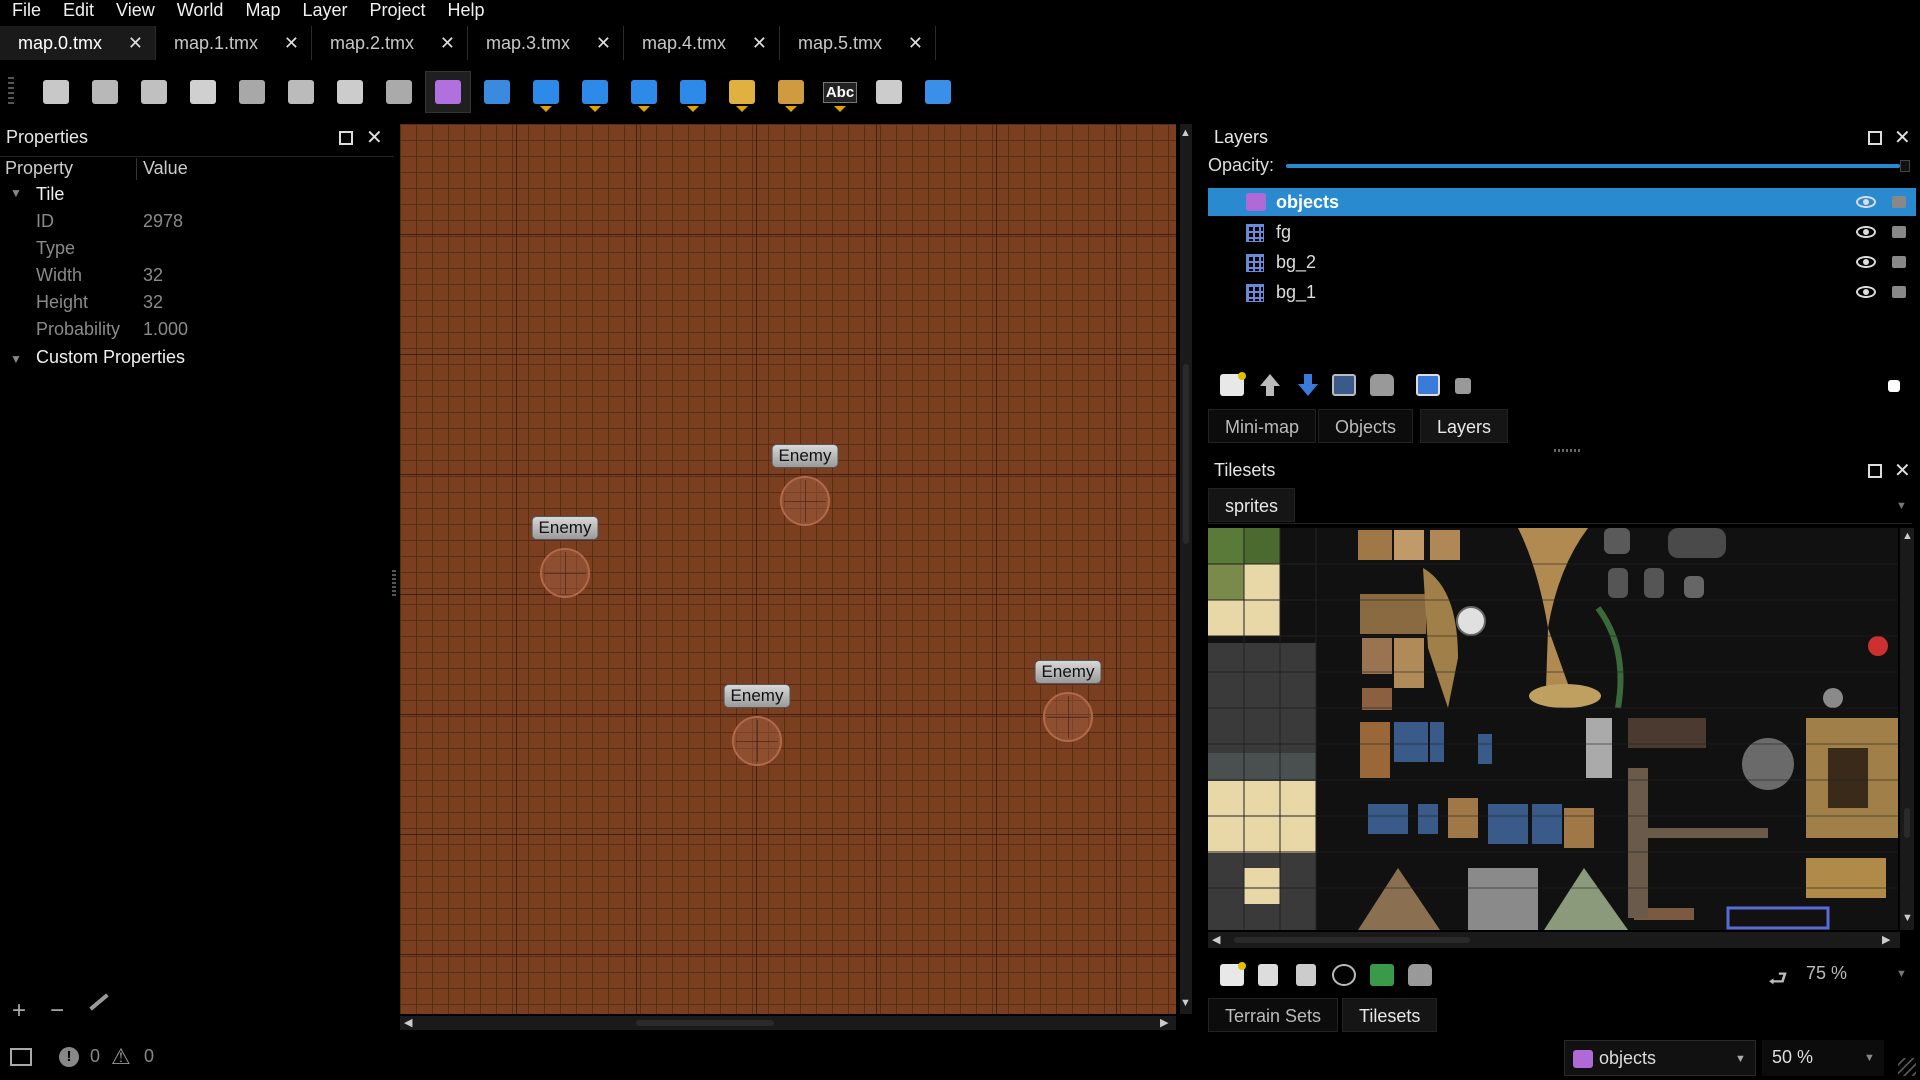 The height and width of the screenshot is (1080, 1920). Describe the element at coordinates (197, 302) in the screenshot. I see `property-row: Height 32` at that location.